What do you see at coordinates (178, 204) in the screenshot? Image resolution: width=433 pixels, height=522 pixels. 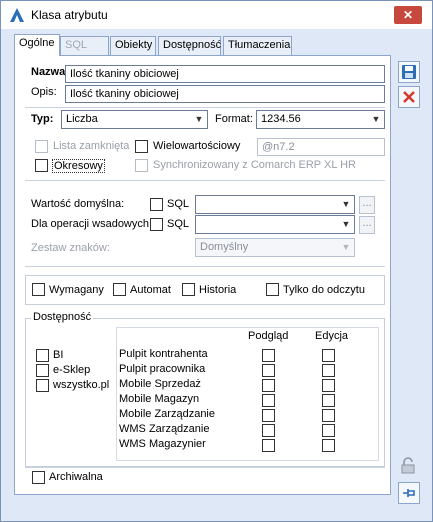 I see `default-sql-label: SQL` at bounding box center [178, 204].